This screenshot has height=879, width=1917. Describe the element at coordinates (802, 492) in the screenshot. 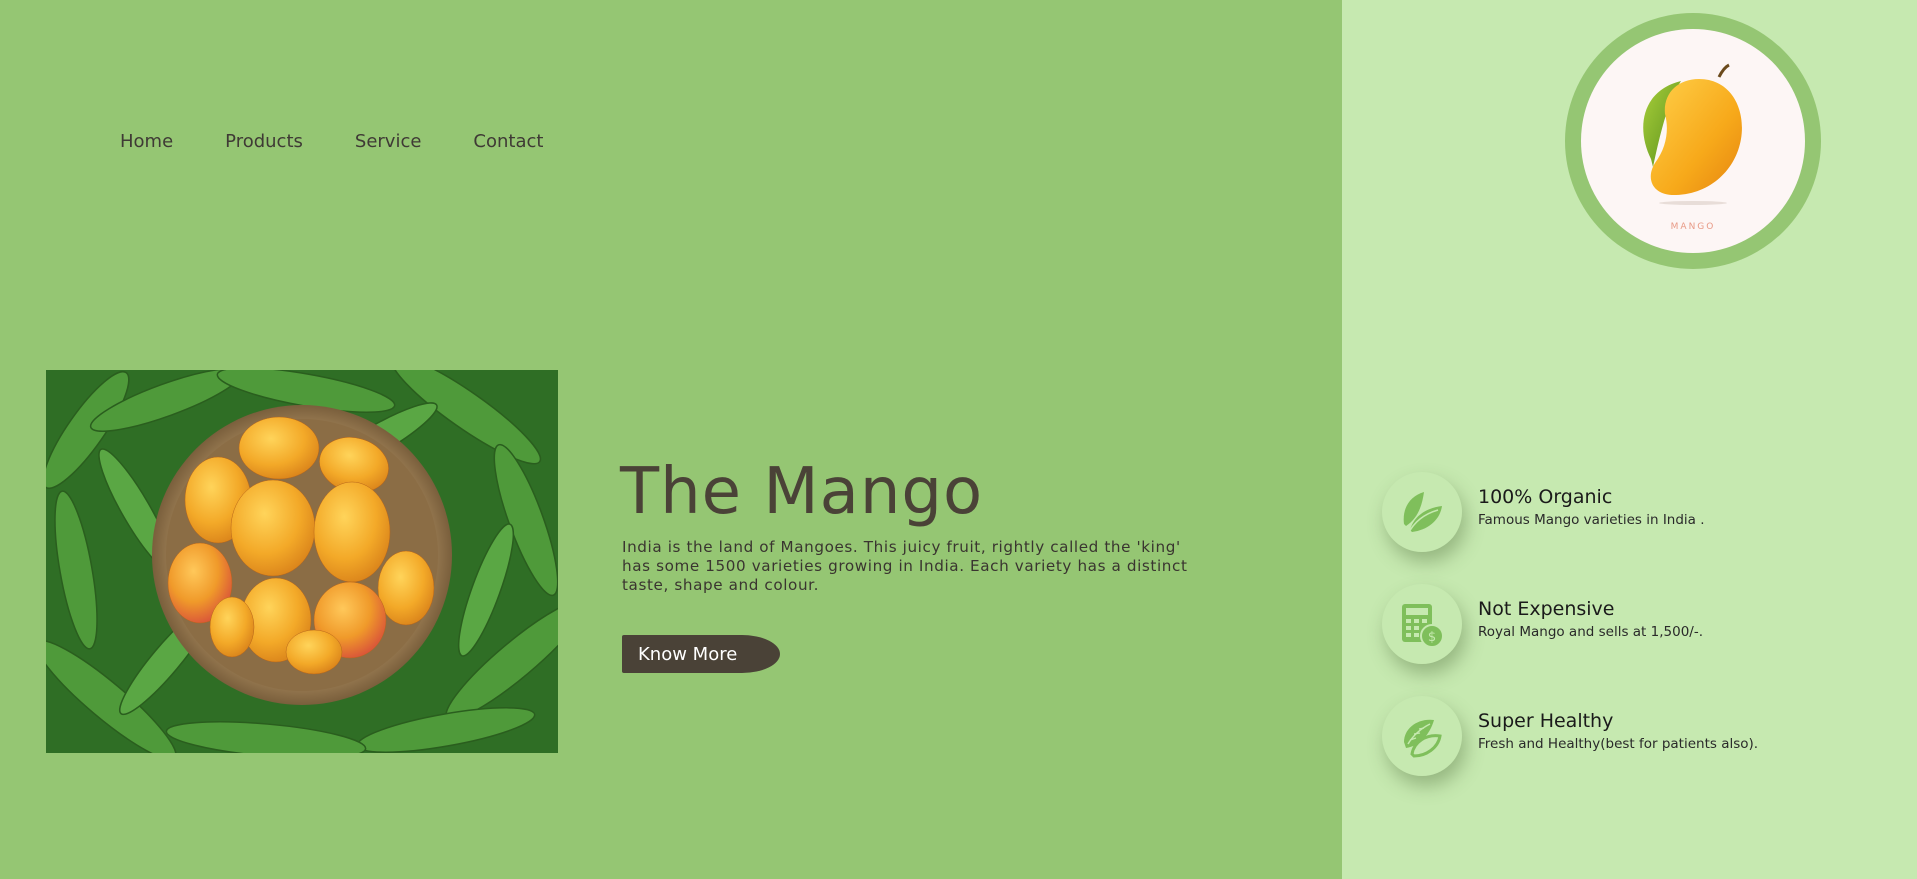

I see `hero-title: The Mango` at that location.